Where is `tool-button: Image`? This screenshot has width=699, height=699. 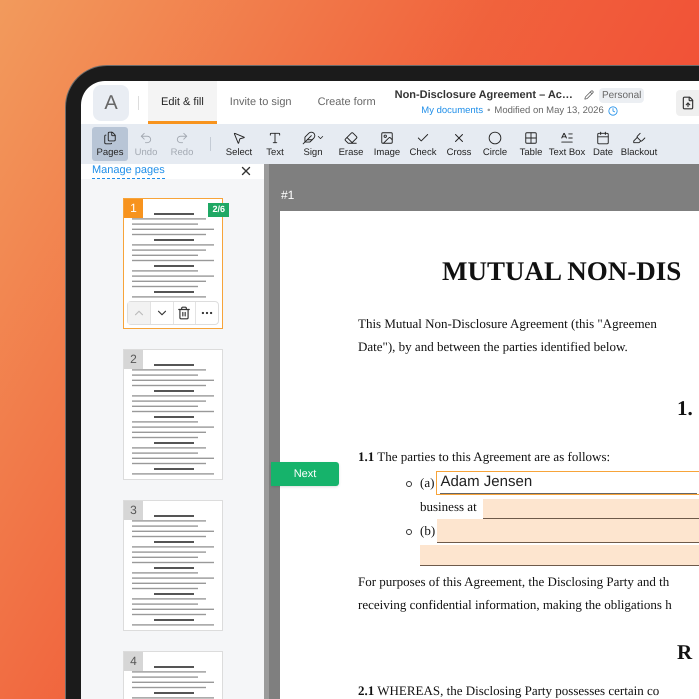
tool-button: Image is located at coordinates (387, 144).